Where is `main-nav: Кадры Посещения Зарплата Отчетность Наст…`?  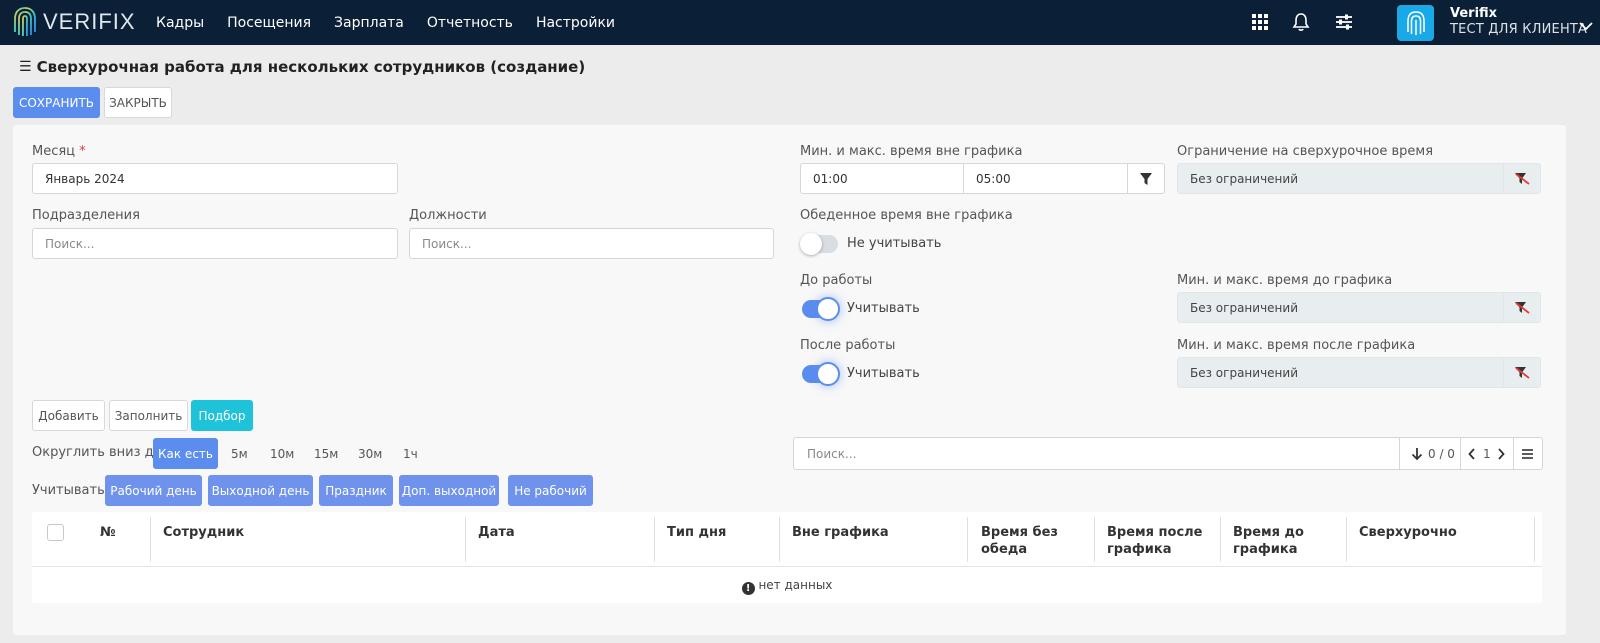
main-nav: Кадры Посещения Зарплата Отчетность Наст… is located at coordinates (397, 22).